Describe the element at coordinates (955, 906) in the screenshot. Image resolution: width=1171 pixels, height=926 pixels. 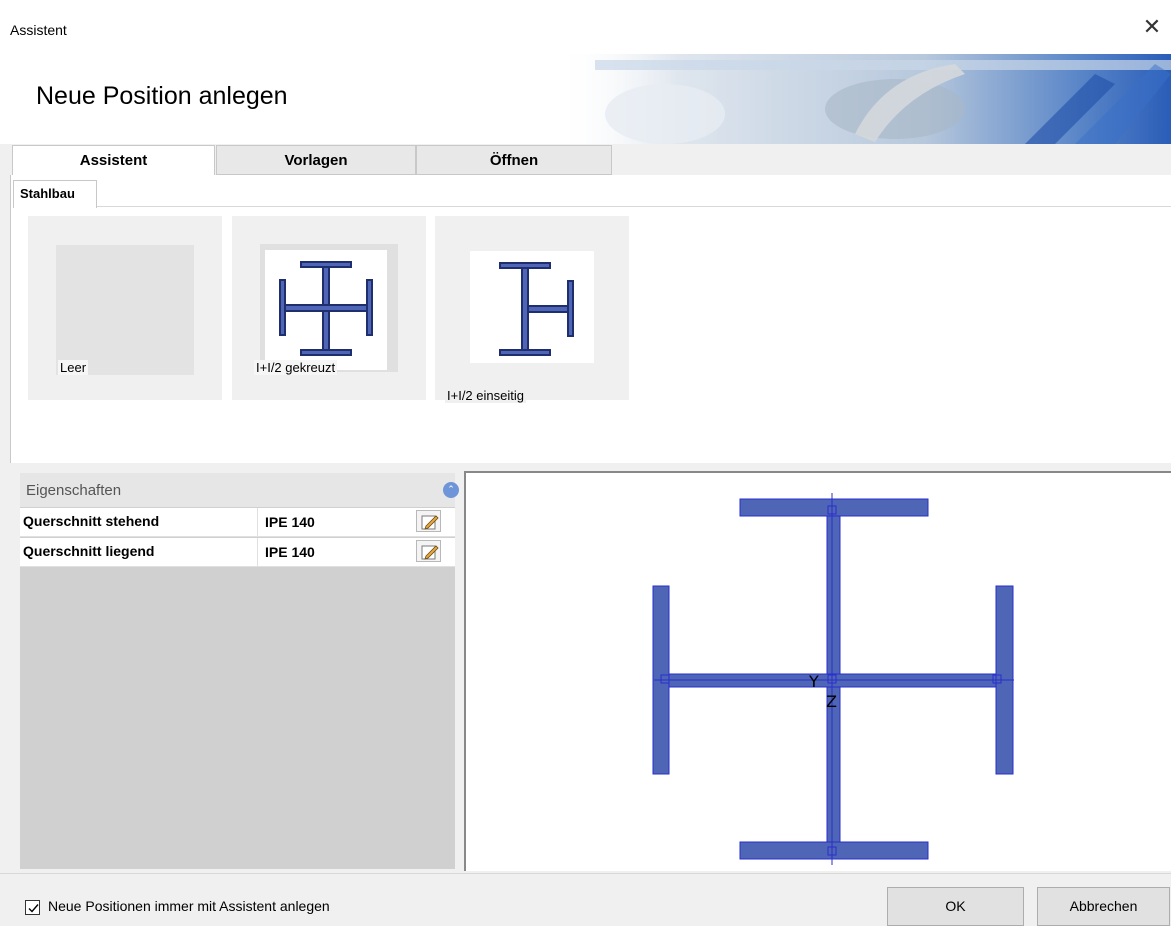
I see `ok-button: OK` at that location.